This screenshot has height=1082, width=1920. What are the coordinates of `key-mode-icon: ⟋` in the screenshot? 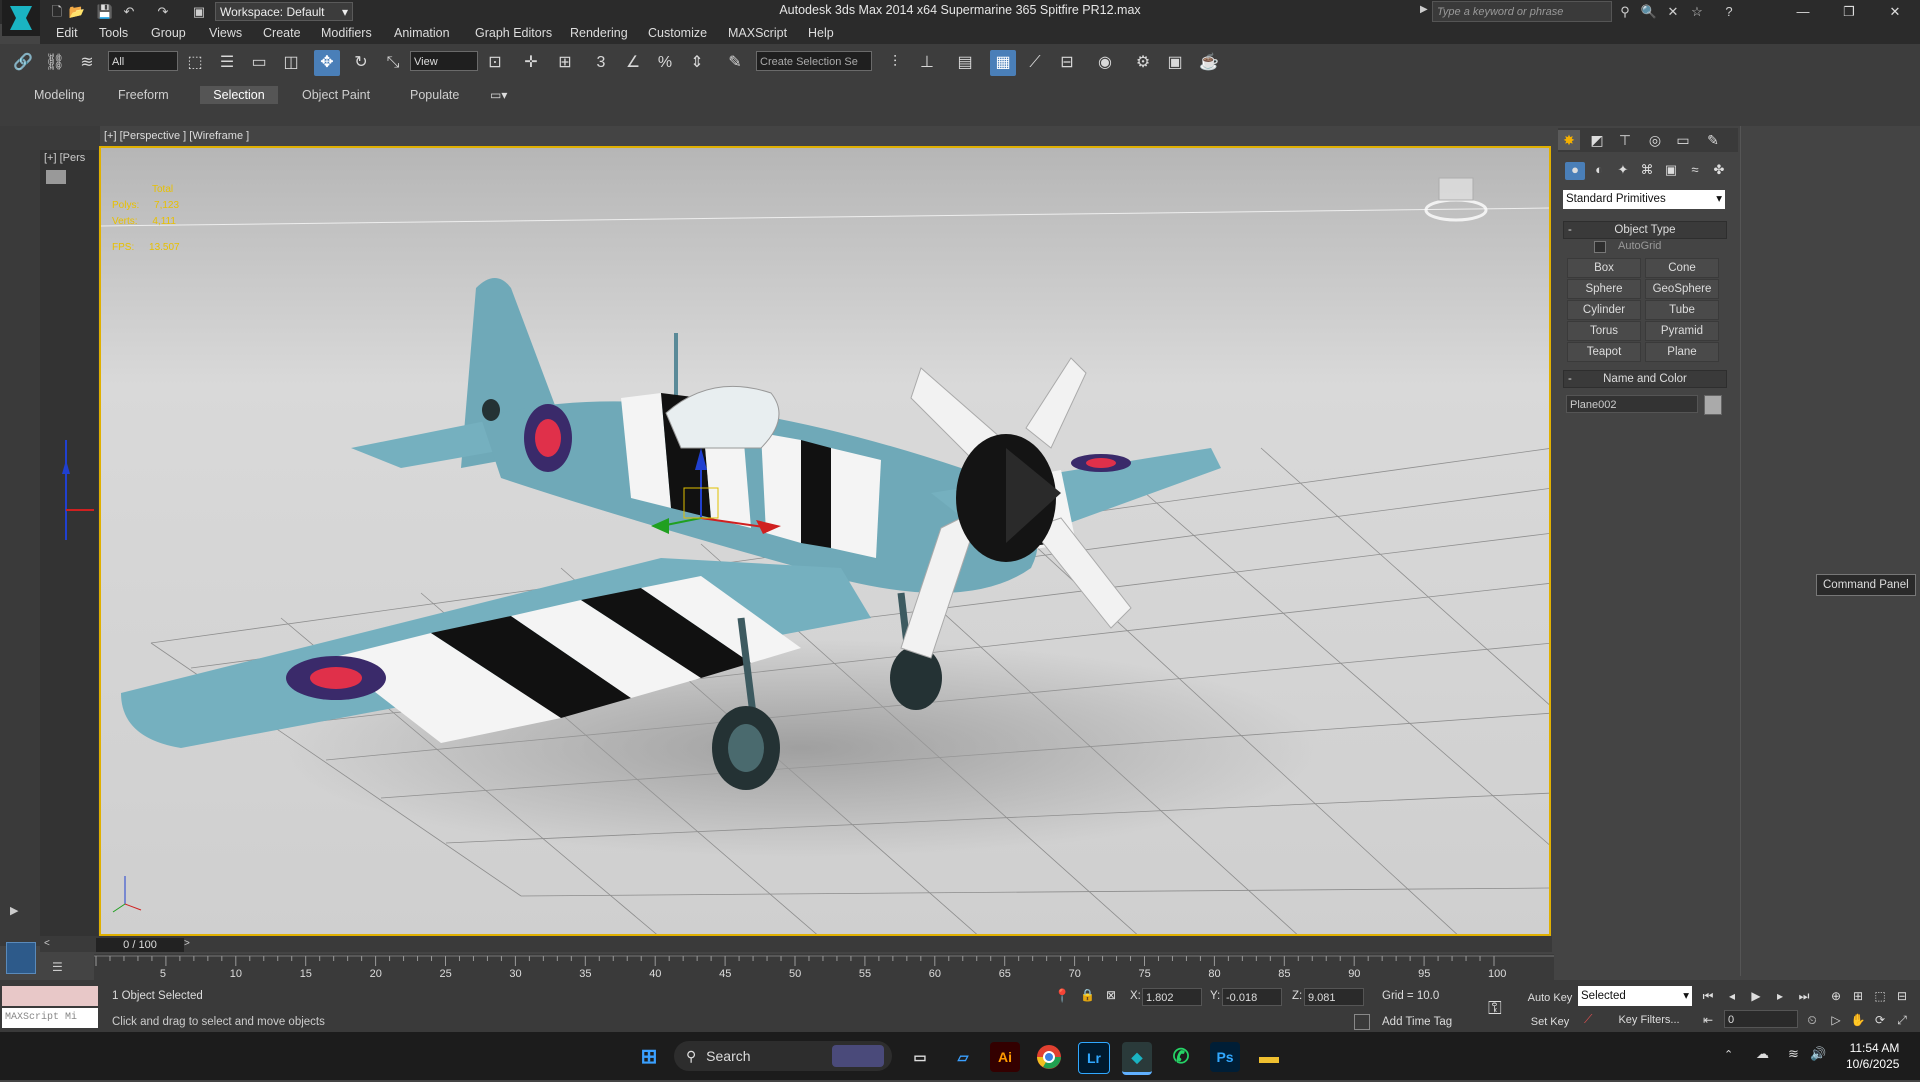 It's located at (1588, 1019).